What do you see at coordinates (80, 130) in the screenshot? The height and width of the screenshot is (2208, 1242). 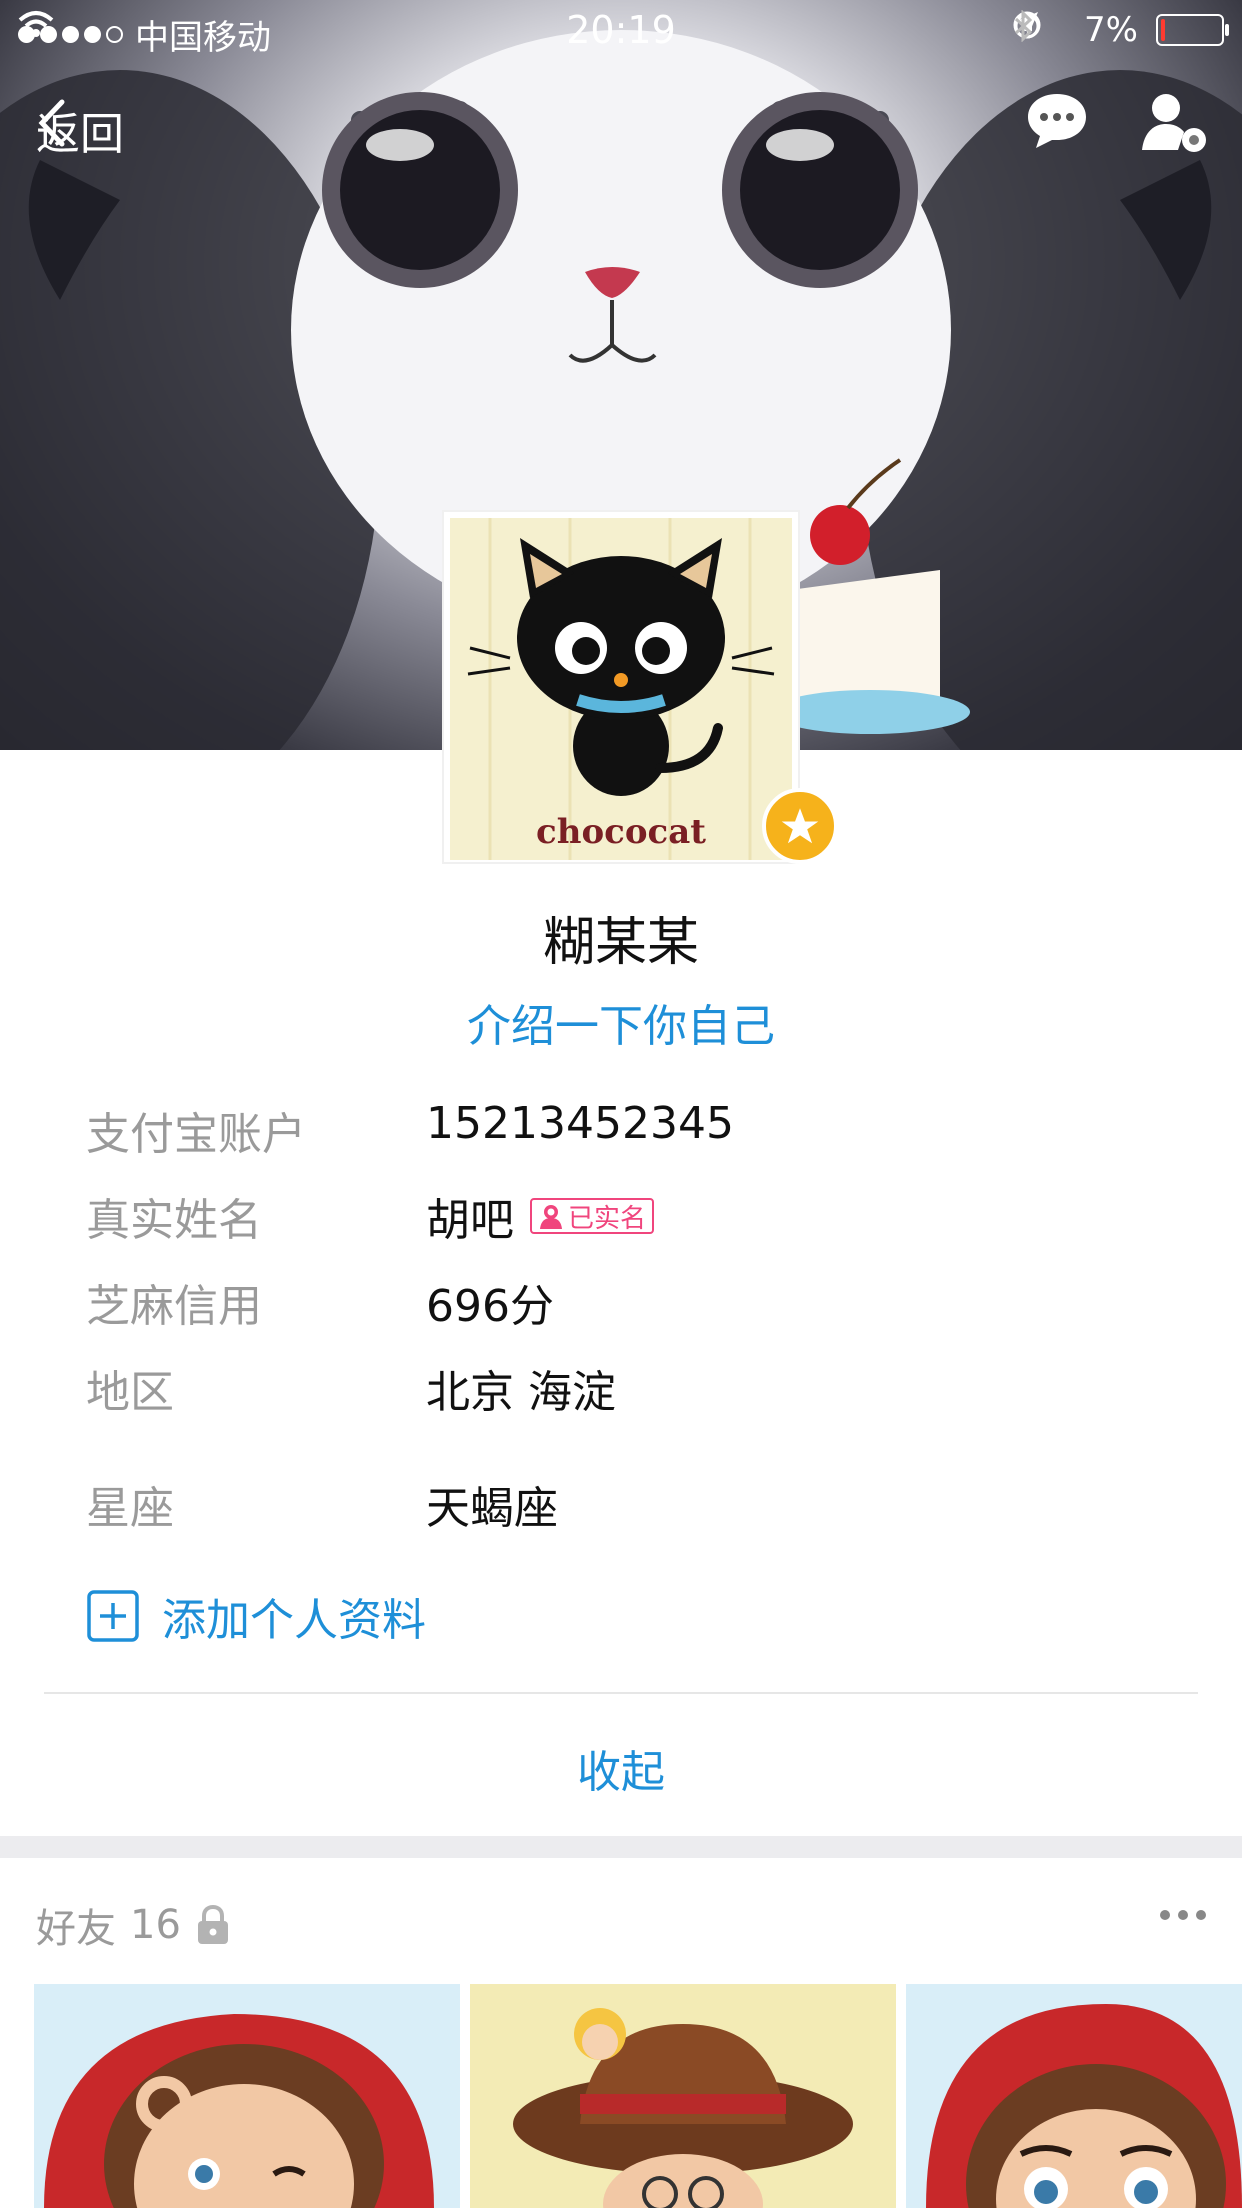 I see `back-button: 返回` at bounding box center [80, 130].